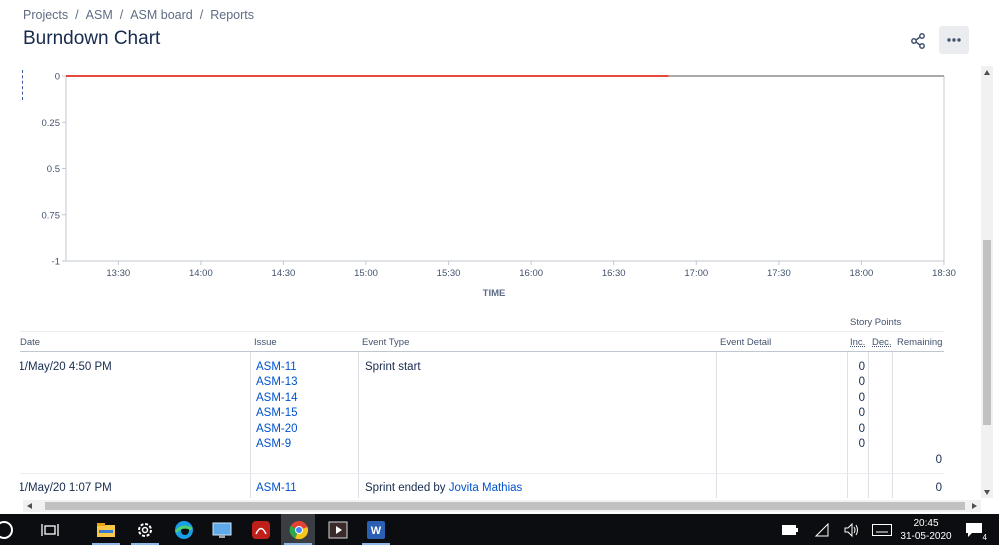  What do you see at coordinates (57, 77) in the screenshot?
I see `y-tick-label: 0` at bounding box center [57, 77].